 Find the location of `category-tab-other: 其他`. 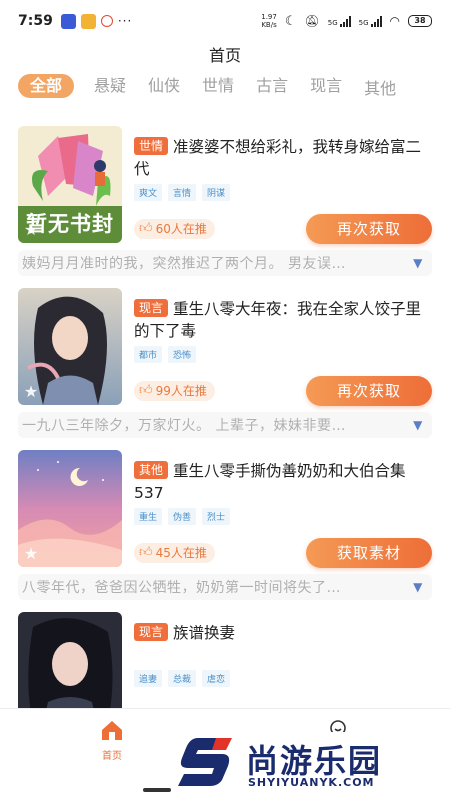

category-tab-other: 其他 is located at coordinates (380, 89).